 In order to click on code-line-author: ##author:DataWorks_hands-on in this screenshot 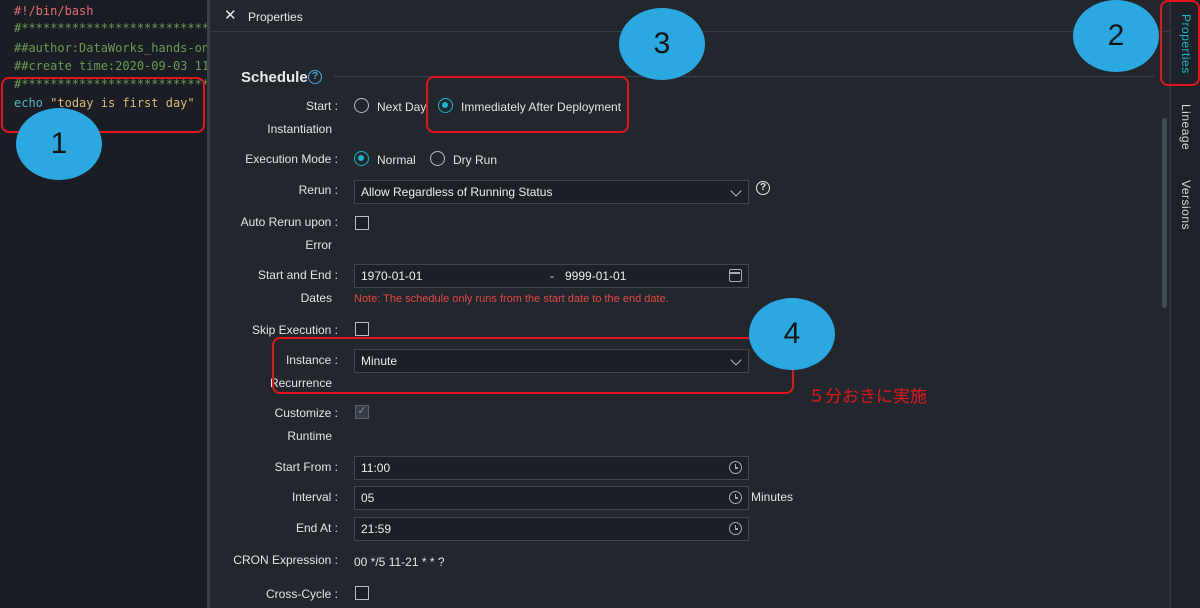, I will do `click(110, 48)`.